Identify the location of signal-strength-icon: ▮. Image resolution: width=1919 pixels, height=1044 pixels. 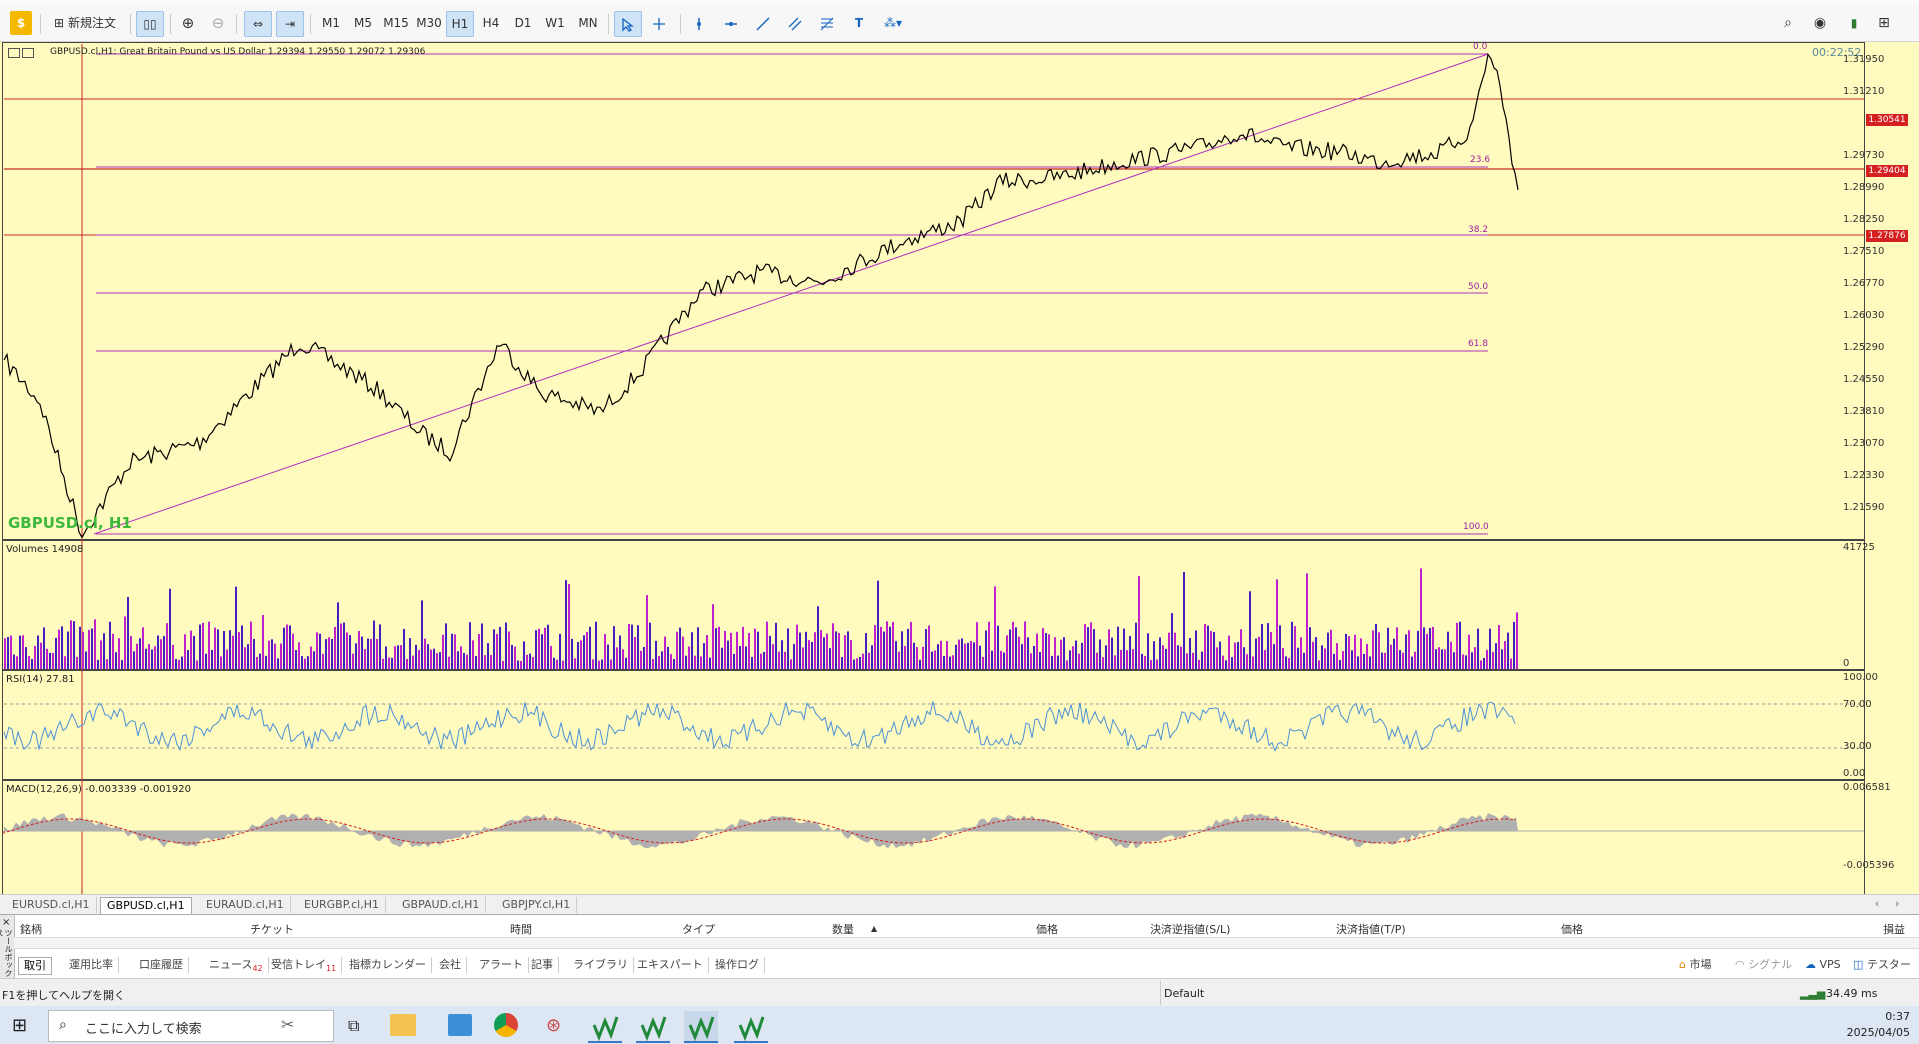
(1854, 23).